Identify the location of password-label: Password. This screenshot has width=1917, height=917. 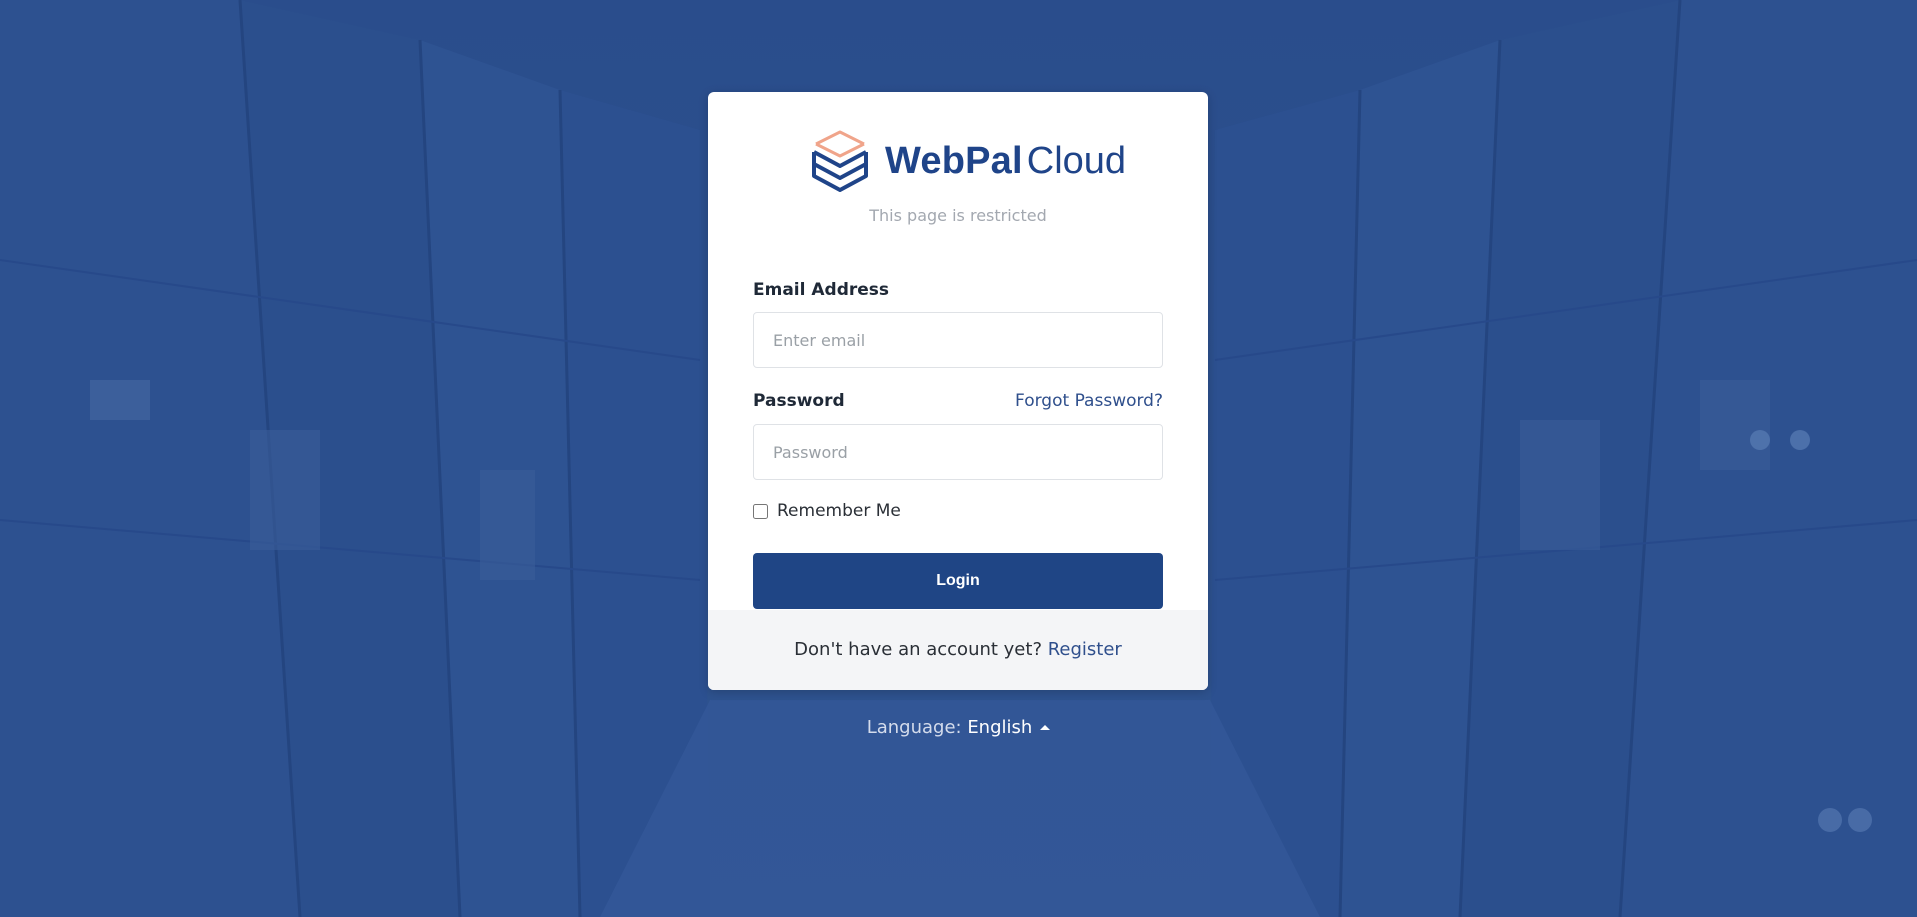
(799, 401).